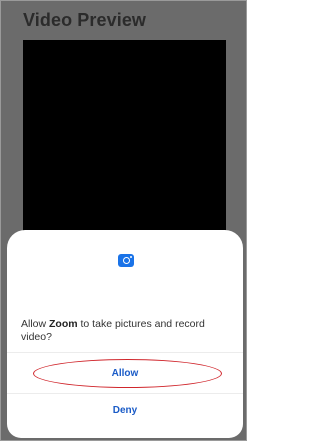 The image size is (320, 441). I want to click on page-title: Video Preview, so click(85, 20).